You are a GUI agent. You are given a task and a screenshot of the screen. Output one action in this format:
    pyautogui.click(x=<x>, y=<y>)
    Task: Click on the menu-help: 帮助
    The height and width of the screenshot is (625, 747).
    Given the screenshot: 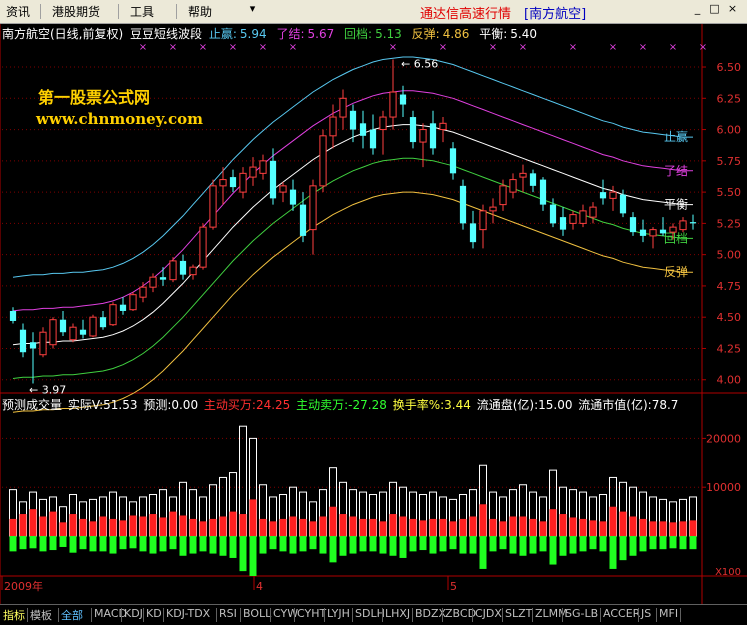 What is the action you would take?
    pyautogui.click(x=200, y=11)
    